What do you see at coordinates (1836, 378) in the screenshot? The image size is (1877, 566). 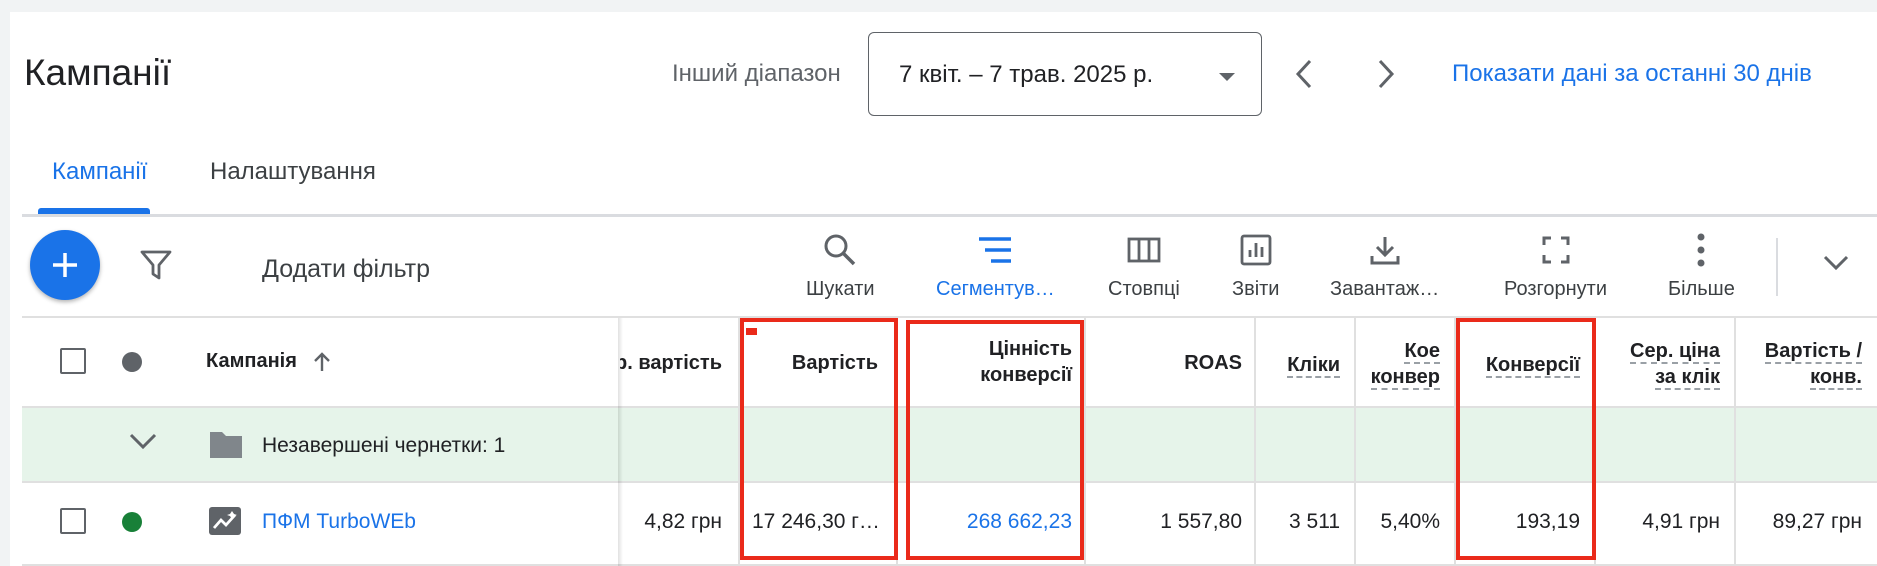 I see `cost-per-conversion-header-line2: конв.` at bounding box center [1836, 378].